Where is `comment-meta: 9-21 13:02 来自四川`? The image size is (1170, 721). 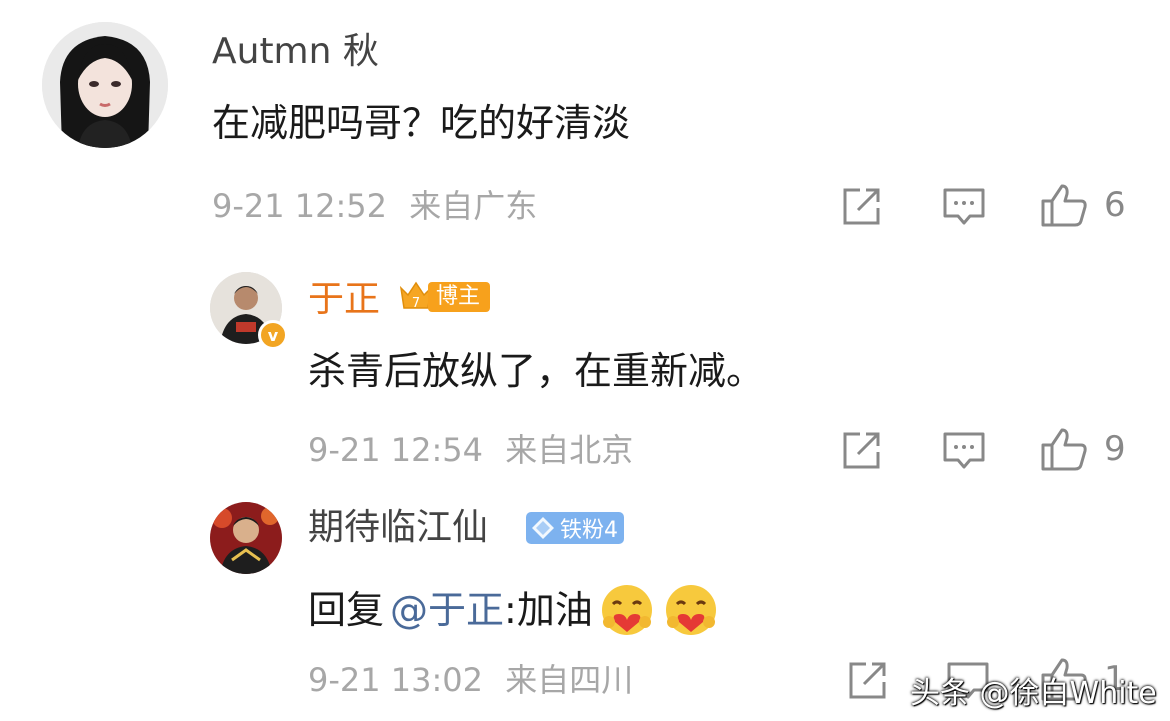 comment-meta: 9-21 13:02 来自四川 is located at coordinates (470, 680).